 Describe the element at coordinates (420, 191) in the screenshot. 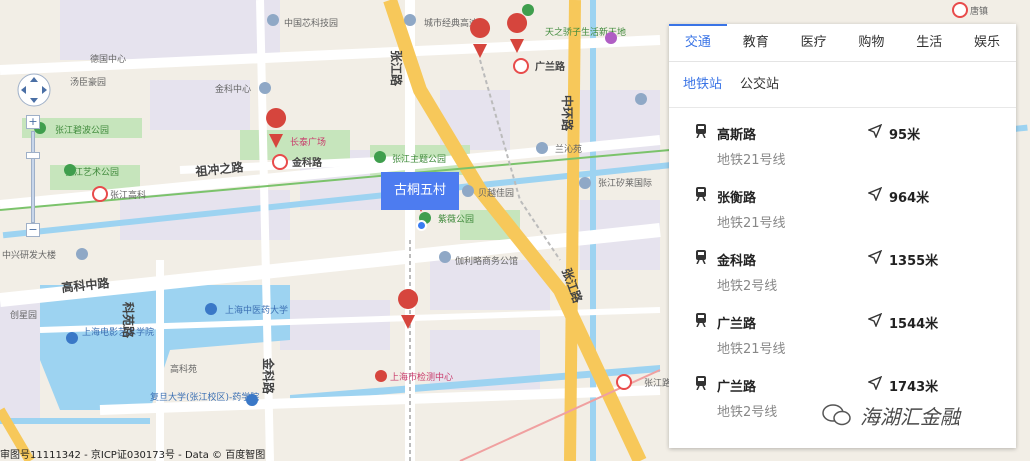

I see `location-label: 古桐五村` at that location.